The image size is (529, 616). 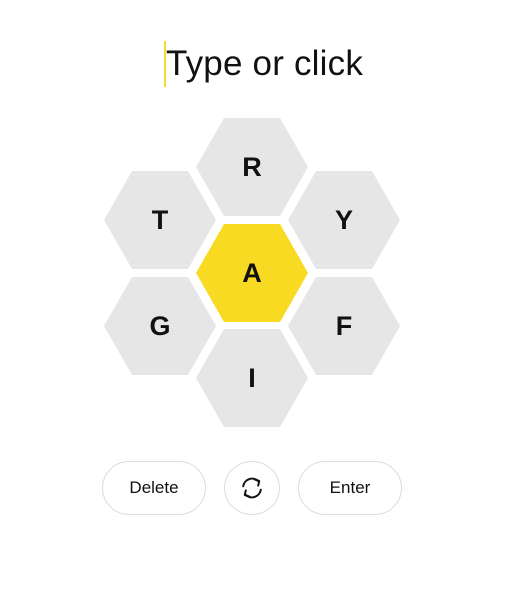 I want to click on hive-letter-bottom: I, so click(x=252, y=378).